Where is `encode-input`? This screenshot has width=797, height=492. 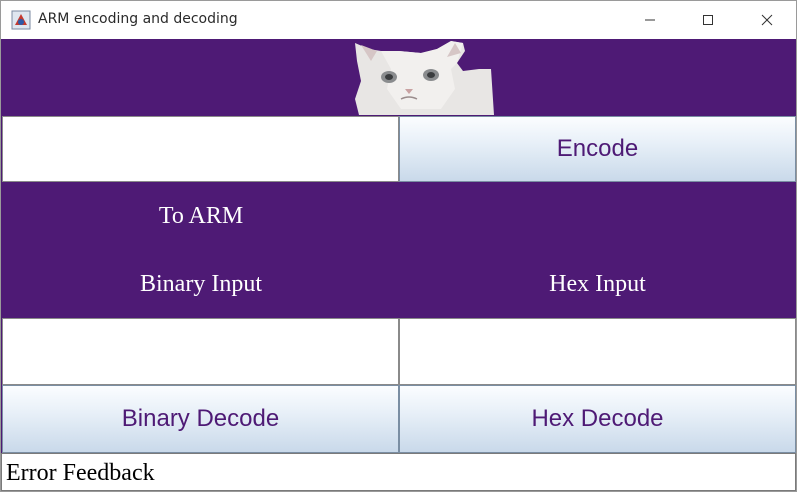
encode-input is located at coordinates (200, 149).